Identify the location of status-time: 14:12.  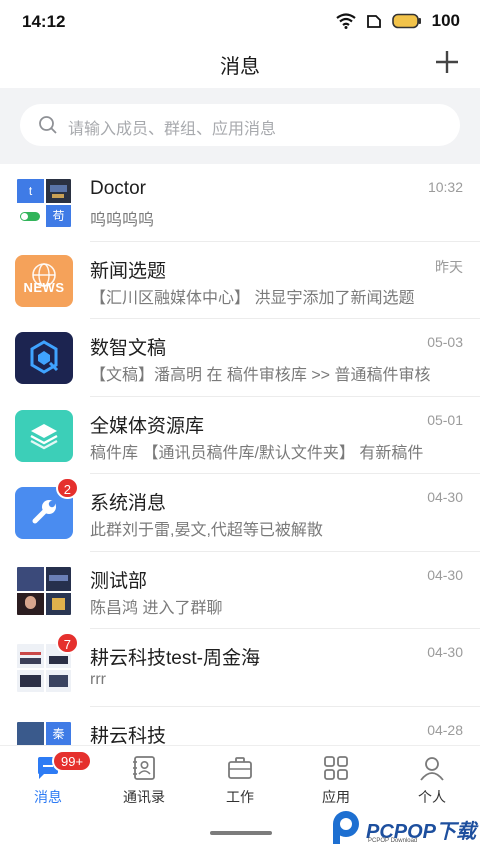
(44, 21).